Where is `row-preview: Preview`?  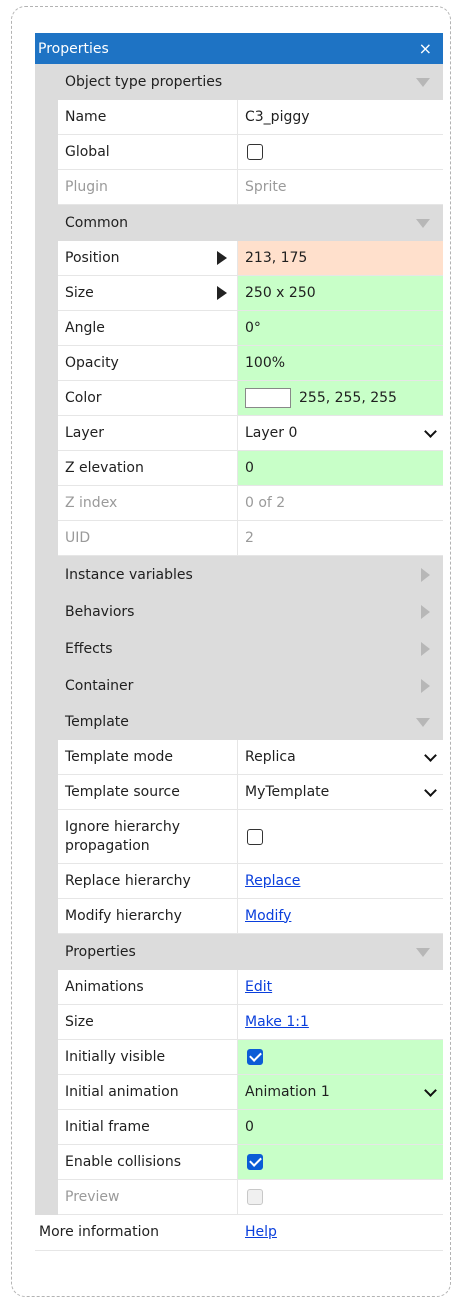 row-preview: Preview is located at coordinates (250, 1197).